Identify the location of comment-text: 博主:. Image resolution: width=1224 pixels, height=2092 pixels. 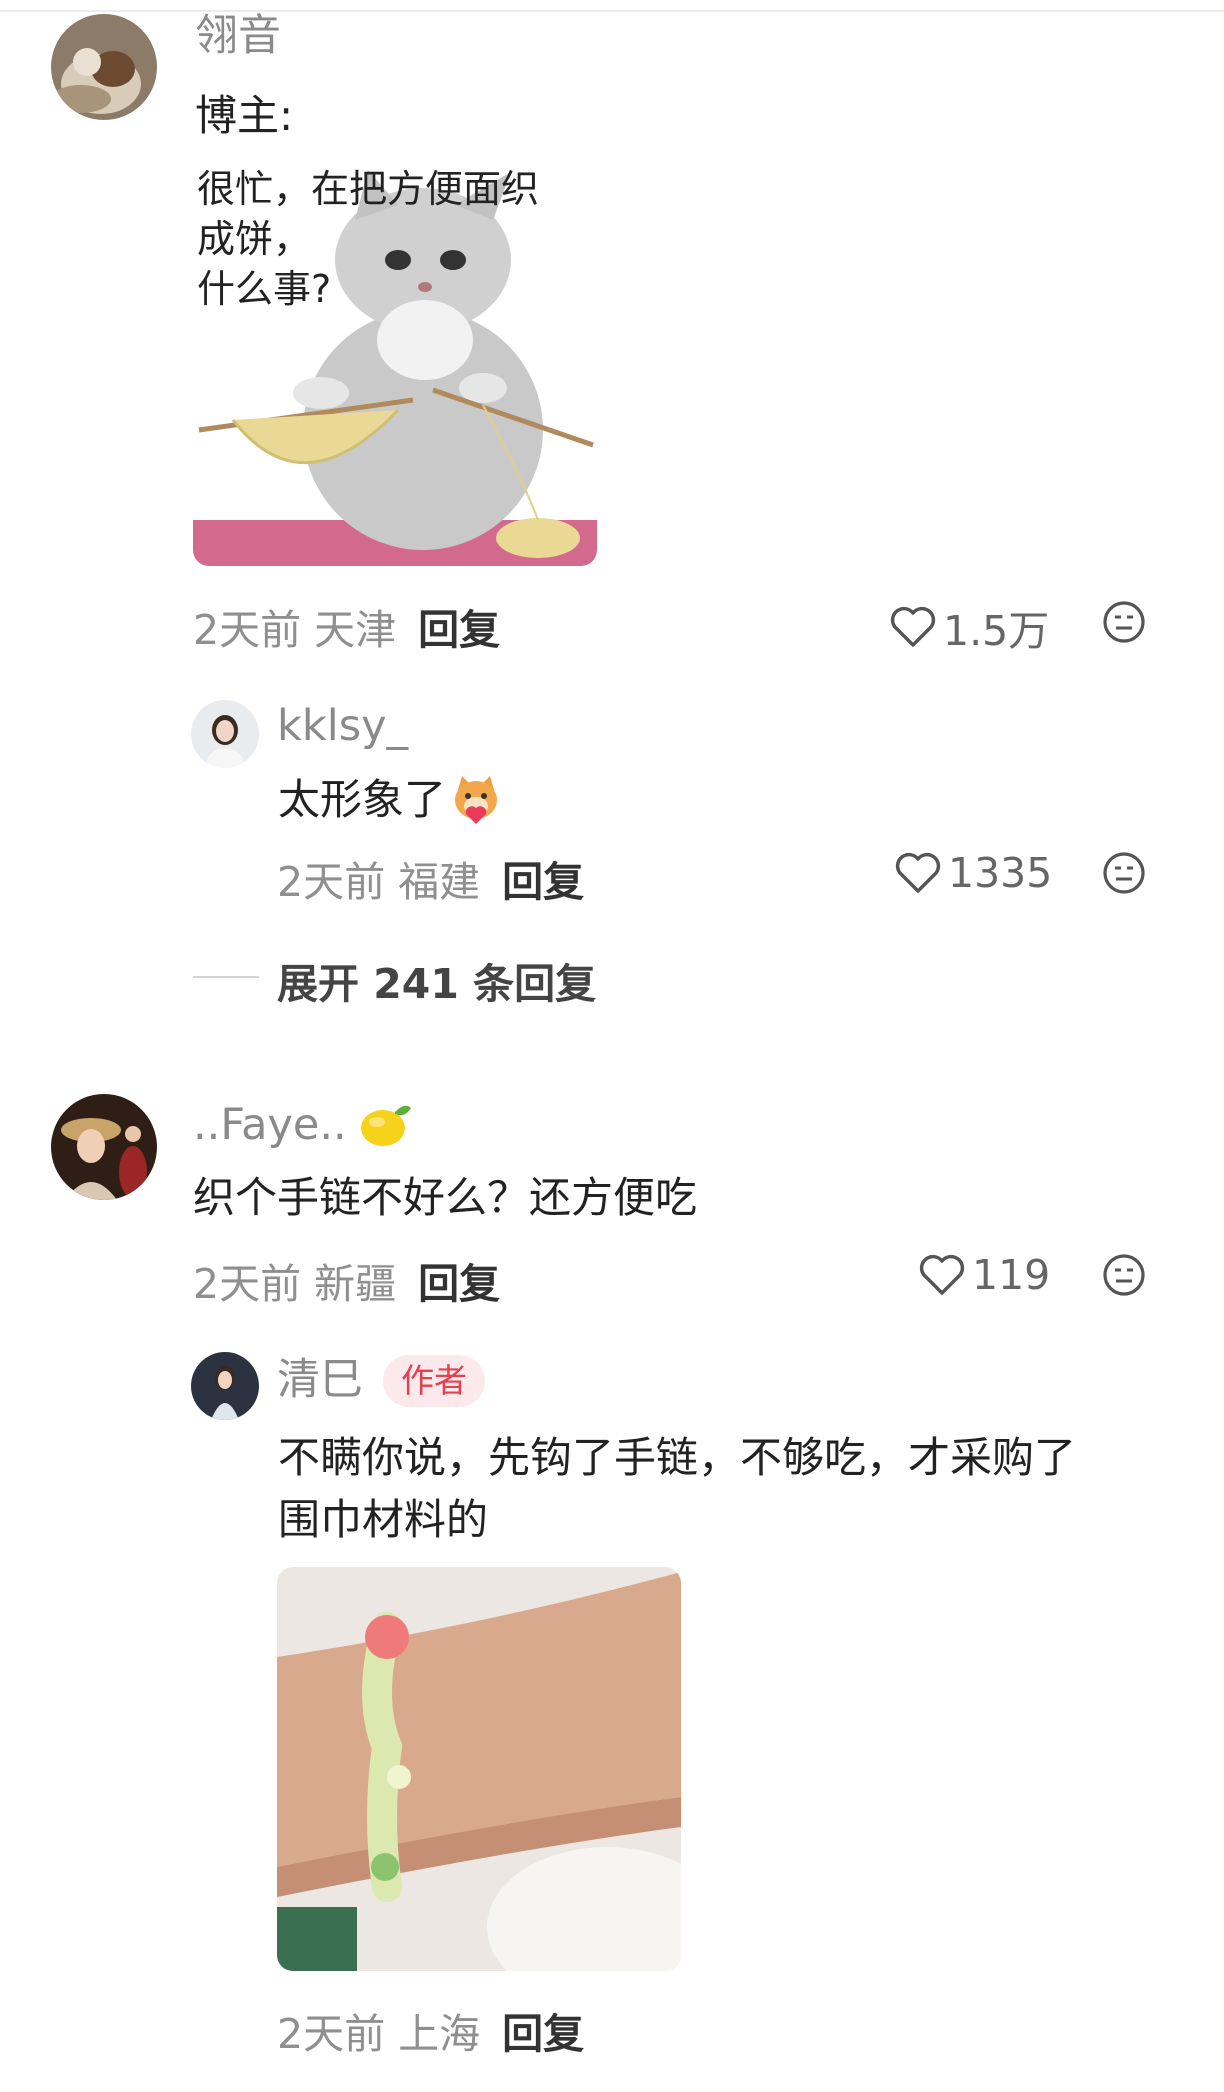
(244, 115).